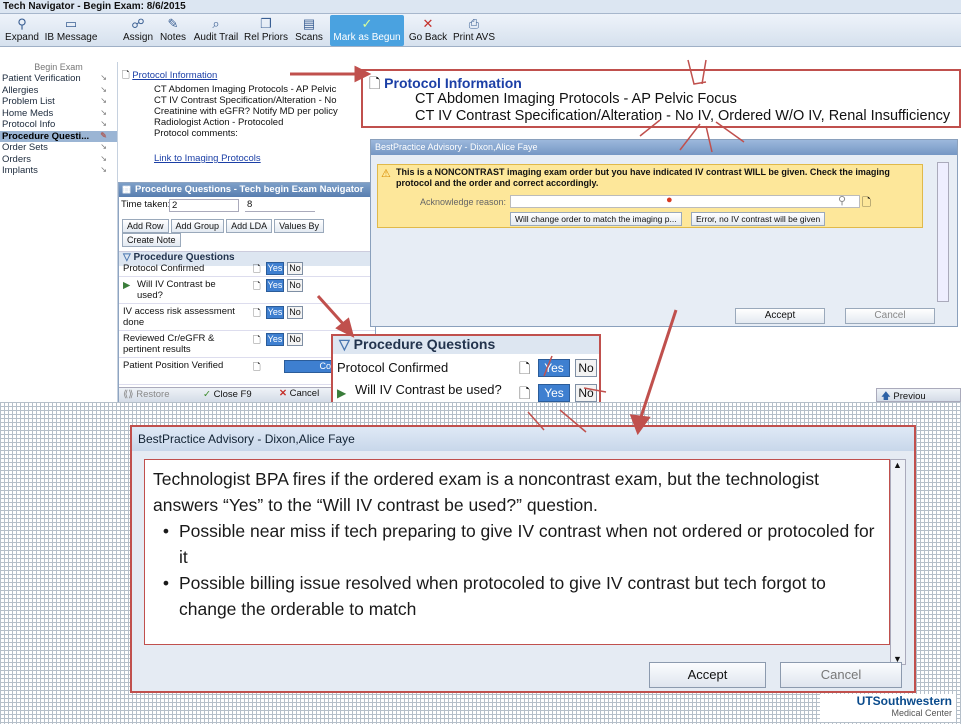 The width and height of the screenshot is (961, 724). Describe the element at coordinates (331, 311) in the screenshot. I see `callout-arrow-questions` at that location.